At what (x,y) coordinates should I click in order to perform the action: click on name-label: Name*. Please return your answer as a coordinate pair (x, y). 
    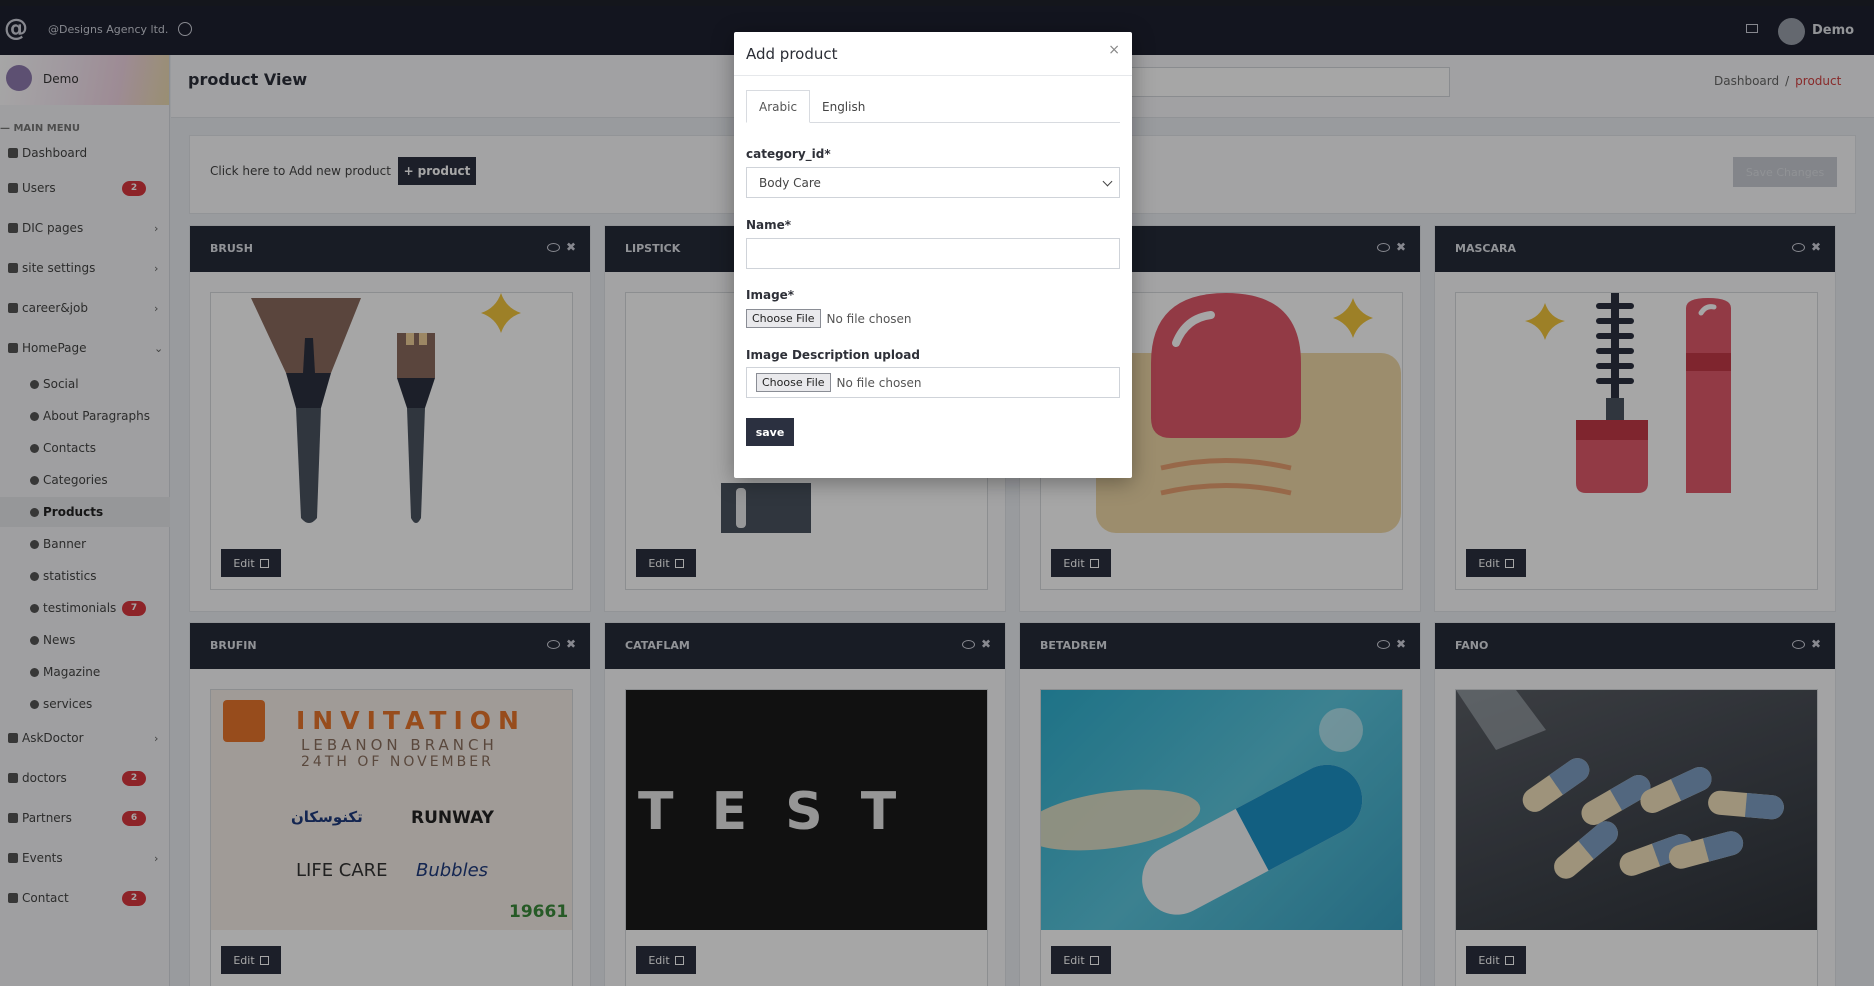
    Looking at the image, I should click on (769, 225).